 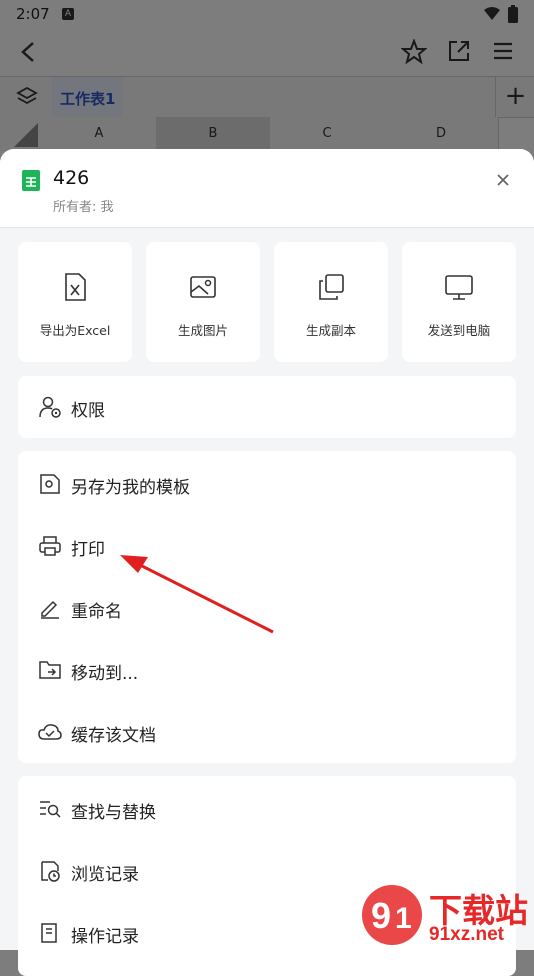 What do you see at coordinates (50, 732) in the screenshot?
I see `cloud-check-icon` at bounding box center [50, 732].